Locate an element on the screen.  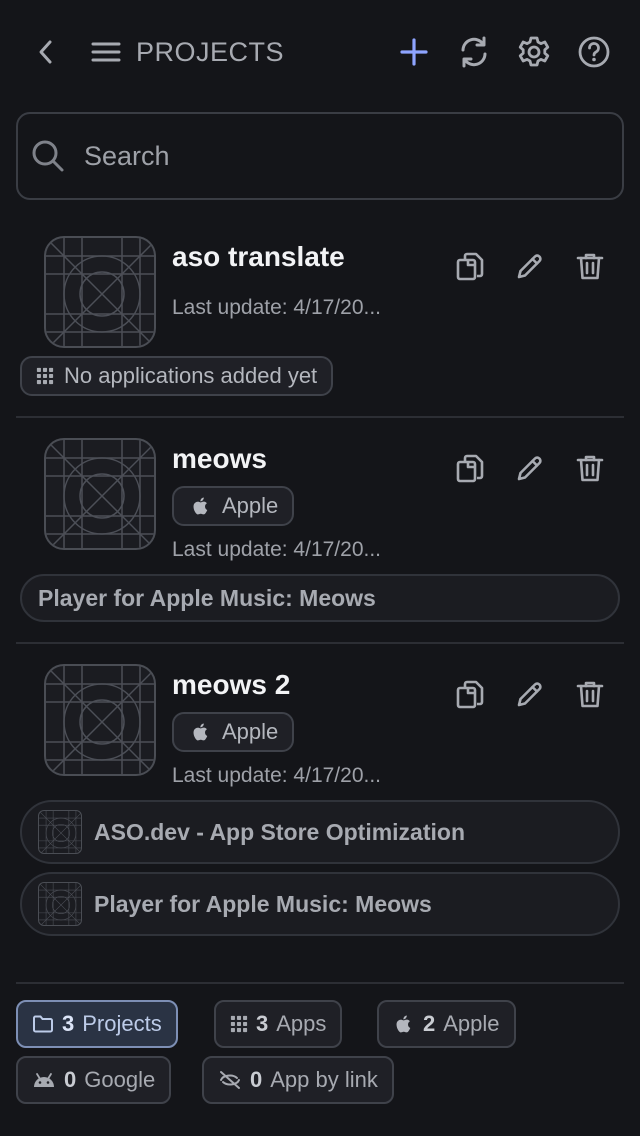
stat-google: 0 Google is located at coordinates (94, 1080).